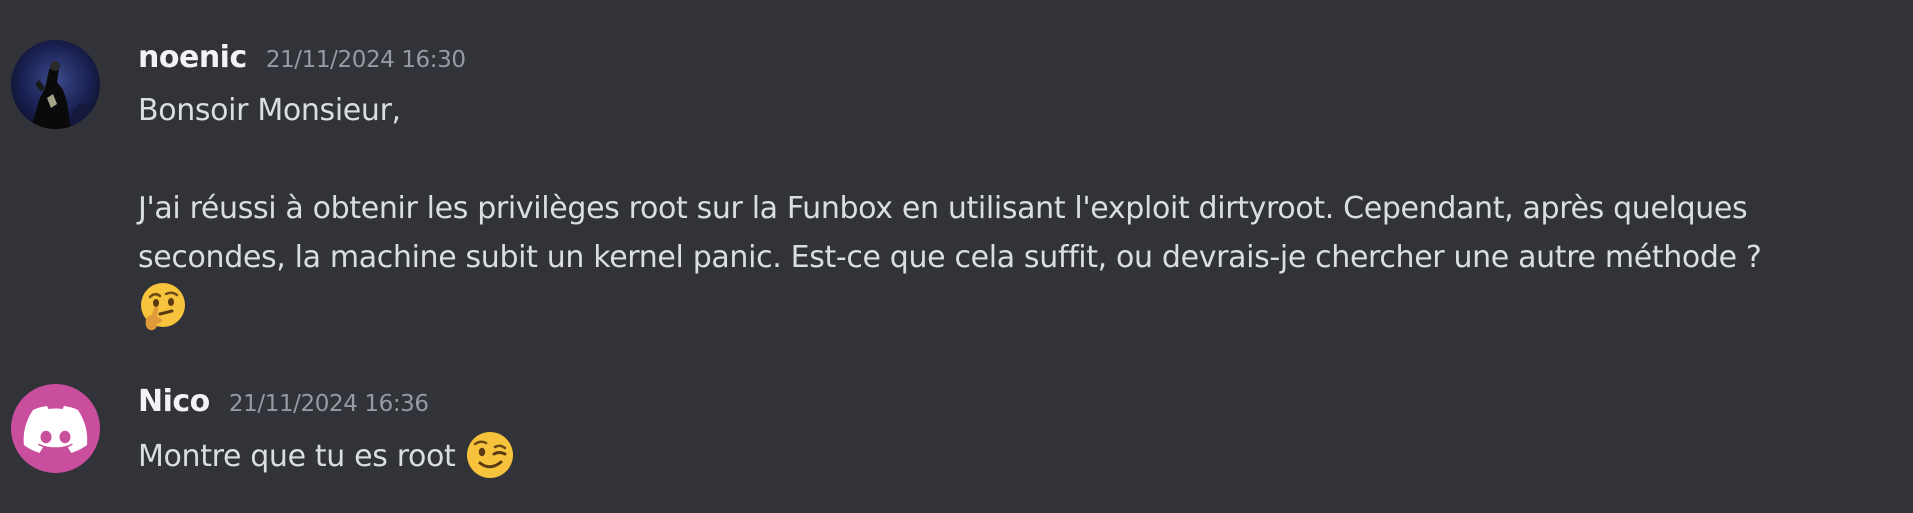 This screenshot has height=513, width=1913. I want to click on message-header: noenic 21/11/2024 16:30, so click(302, 57).